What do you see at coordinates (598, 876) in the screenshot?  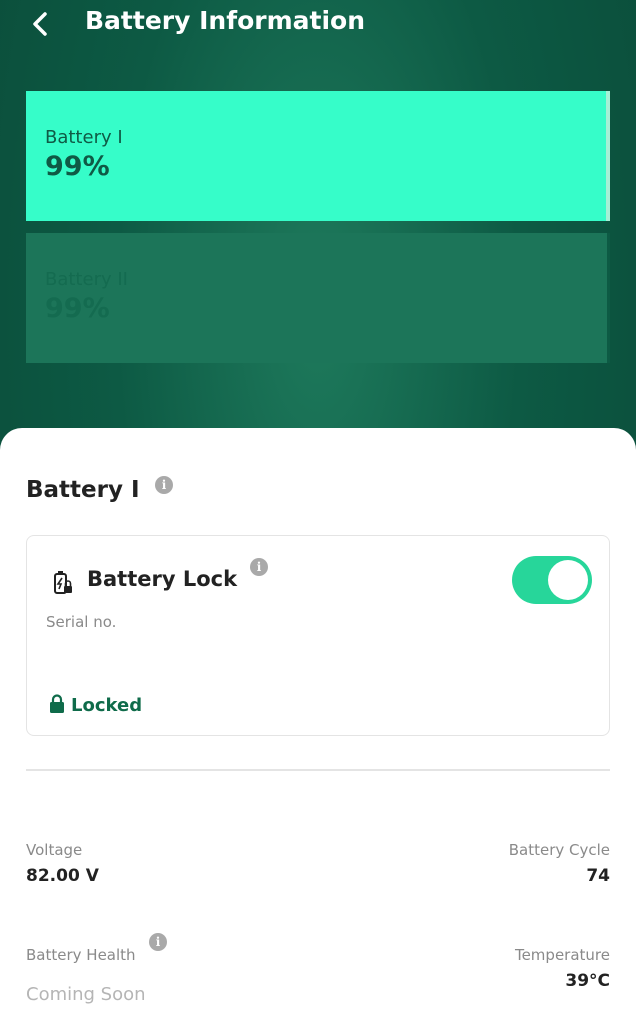 I see `battery-cycle-value: 74` at bounding box center [598, 876].